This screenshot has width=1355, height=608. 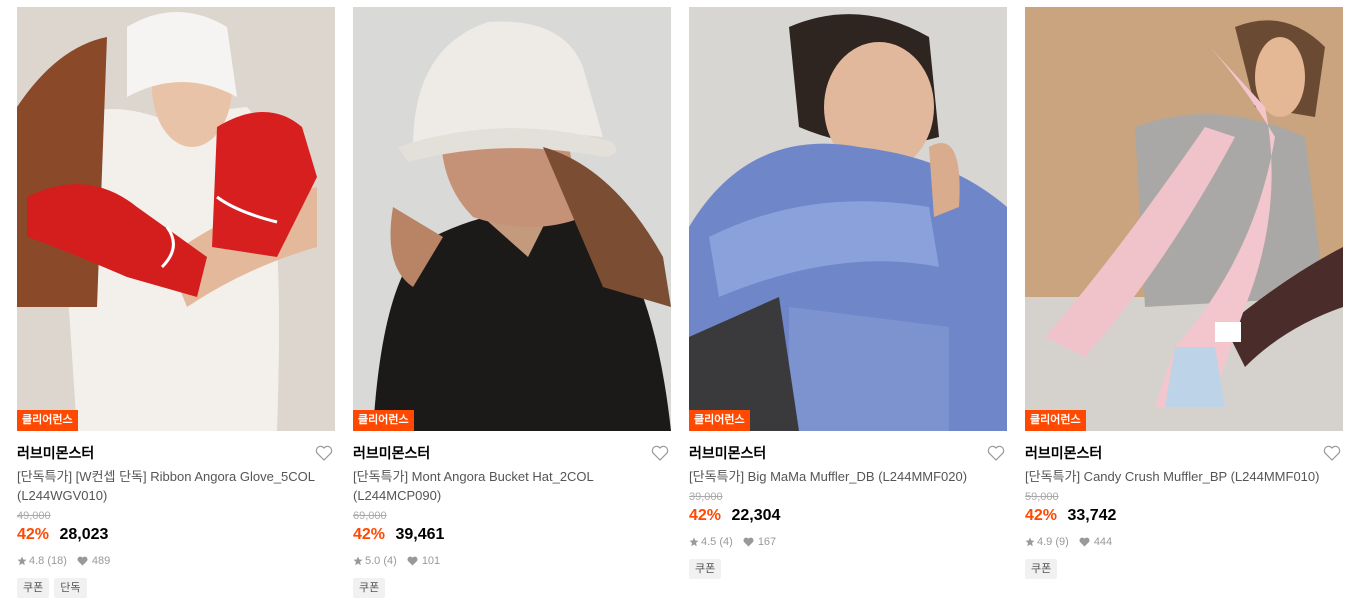 I want to click on original-price: 49,000, so click(x=34, y=516).